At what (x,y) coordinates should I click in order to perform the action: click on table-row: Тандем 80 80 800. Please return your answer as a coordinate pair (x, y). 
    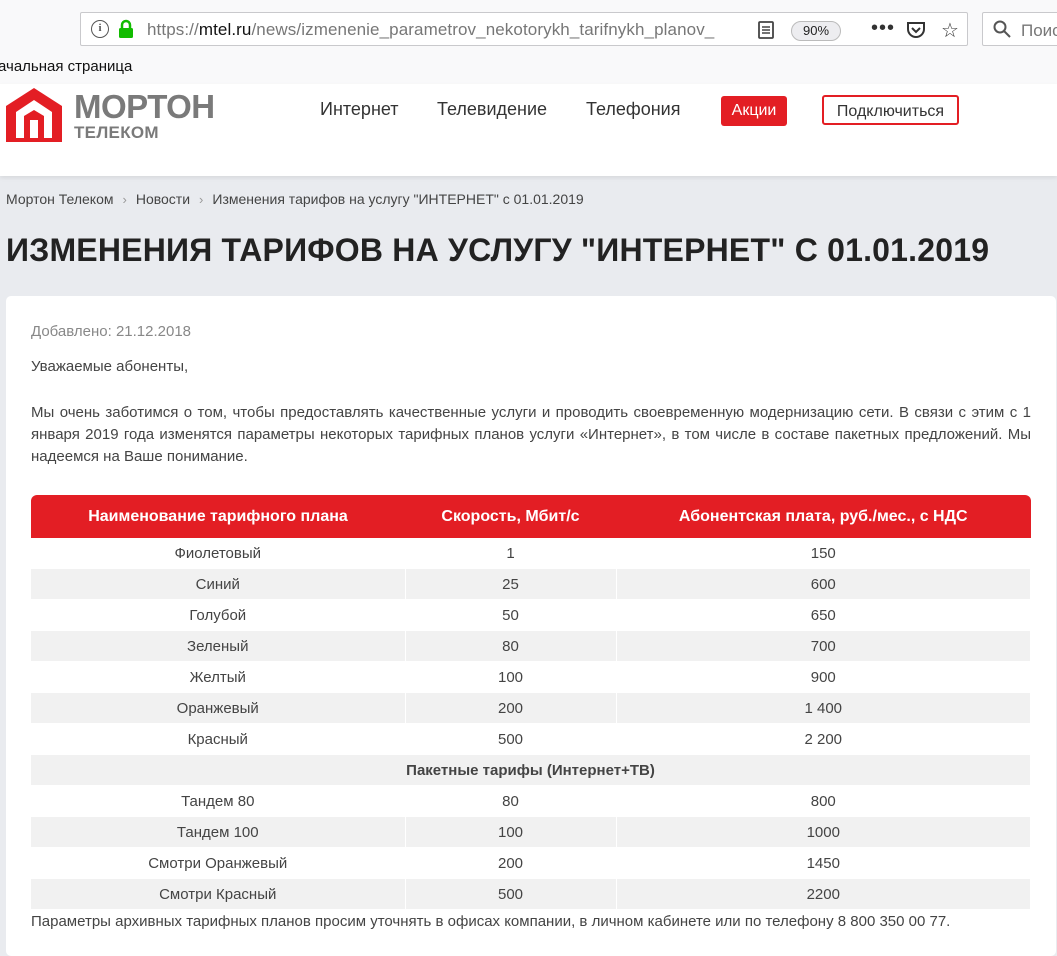
    Looking at the image, I should click on (531, 801).